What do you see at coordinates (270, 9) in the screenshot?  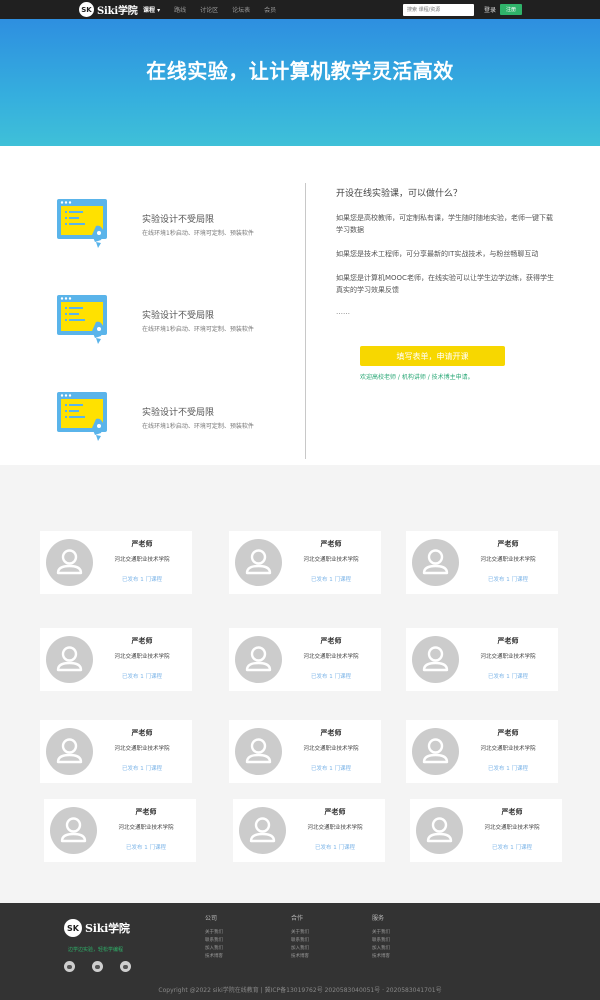 I see `nav-item-vip: 会员` at bounding box center [270, 9].